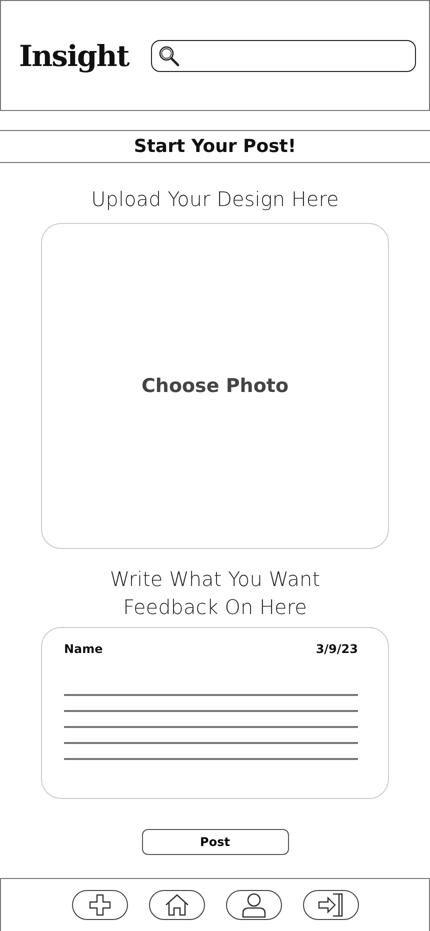  Describe the element at coordinates (215, 842) in the screenshot. I see `post-button: Post` at that location.